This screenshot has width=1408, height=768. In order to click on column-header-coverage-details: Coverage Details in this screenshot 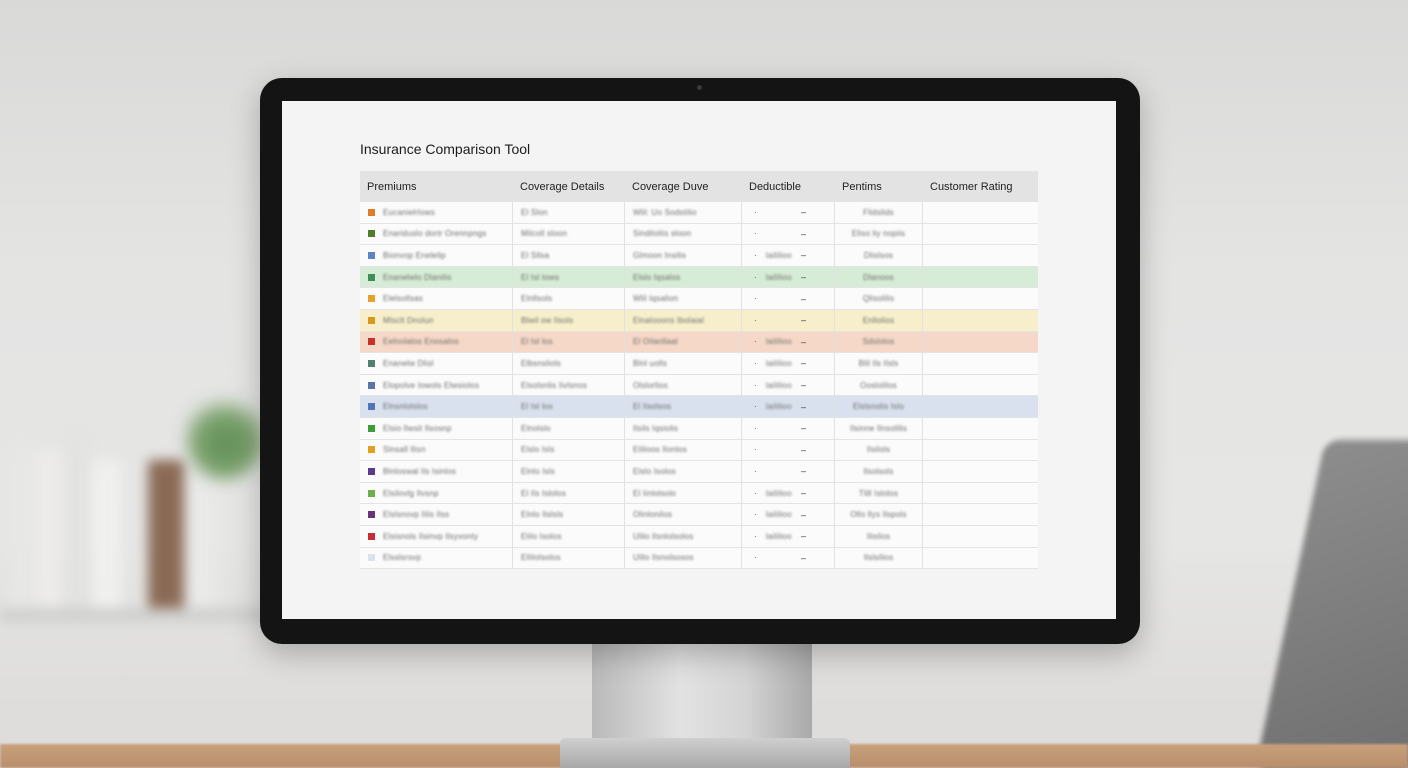, I will do `click(569, 187)`.